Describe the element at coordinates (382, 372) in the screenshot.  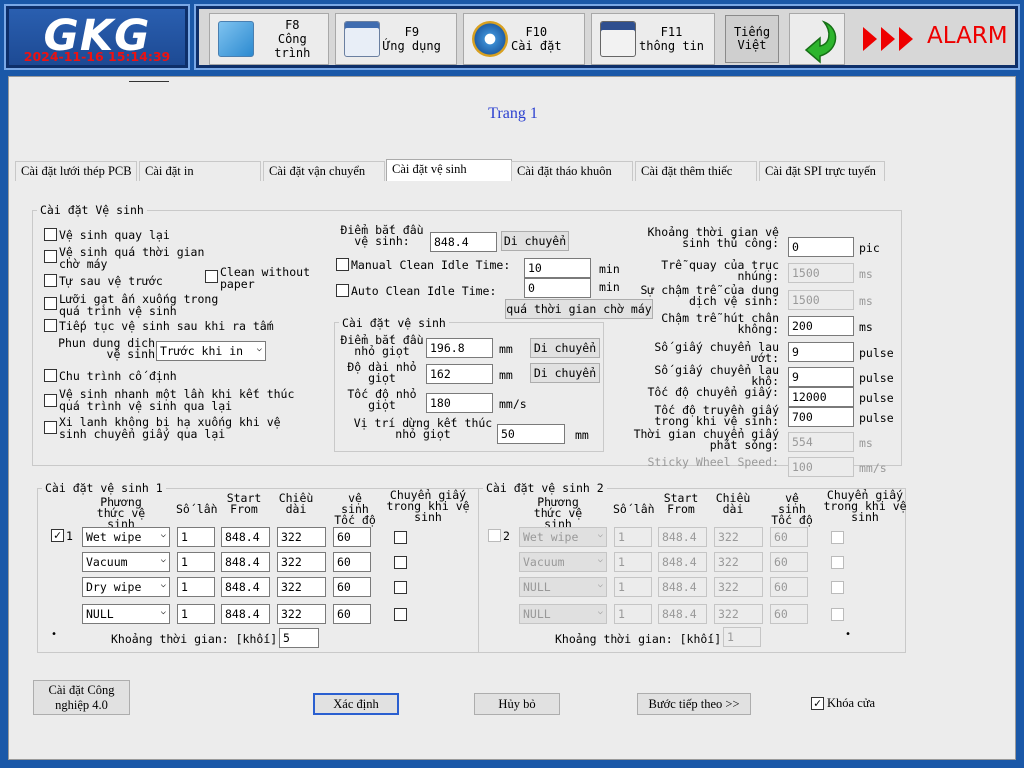
I see `drip-length-label: Độ dài nhỏ giọt` at that location.